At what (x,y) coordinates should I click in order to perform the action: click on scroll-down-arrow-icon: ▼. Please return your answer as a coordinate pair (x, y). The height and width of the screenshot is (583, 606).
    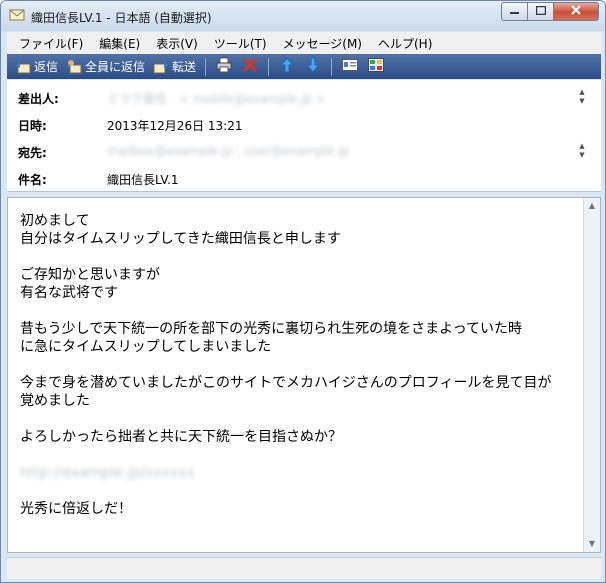
    Looking at the image, I should click on (592, 544).